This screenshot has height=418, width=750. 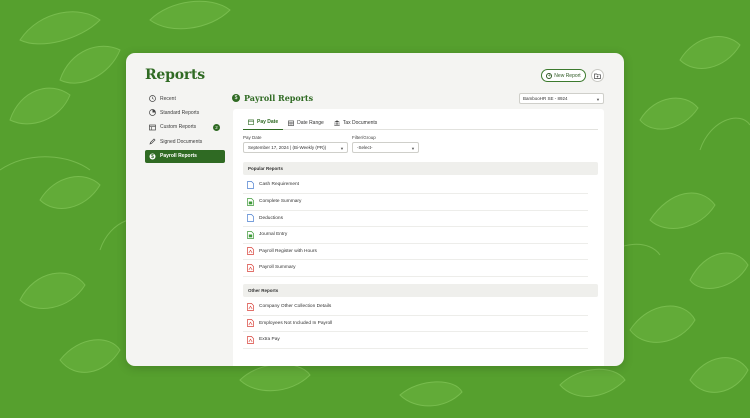 I want to click on report-label: Extra Pay, so click(x=269, y=340).